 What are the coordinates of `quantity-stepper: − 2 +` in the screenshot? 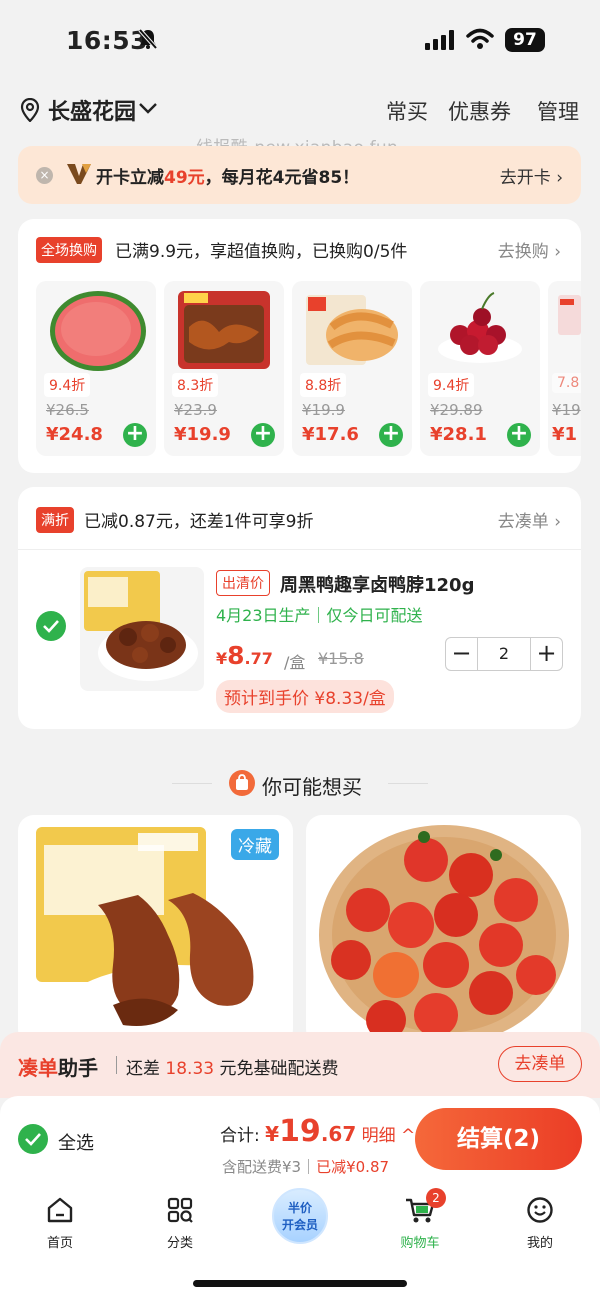 It's located at (504, 654).